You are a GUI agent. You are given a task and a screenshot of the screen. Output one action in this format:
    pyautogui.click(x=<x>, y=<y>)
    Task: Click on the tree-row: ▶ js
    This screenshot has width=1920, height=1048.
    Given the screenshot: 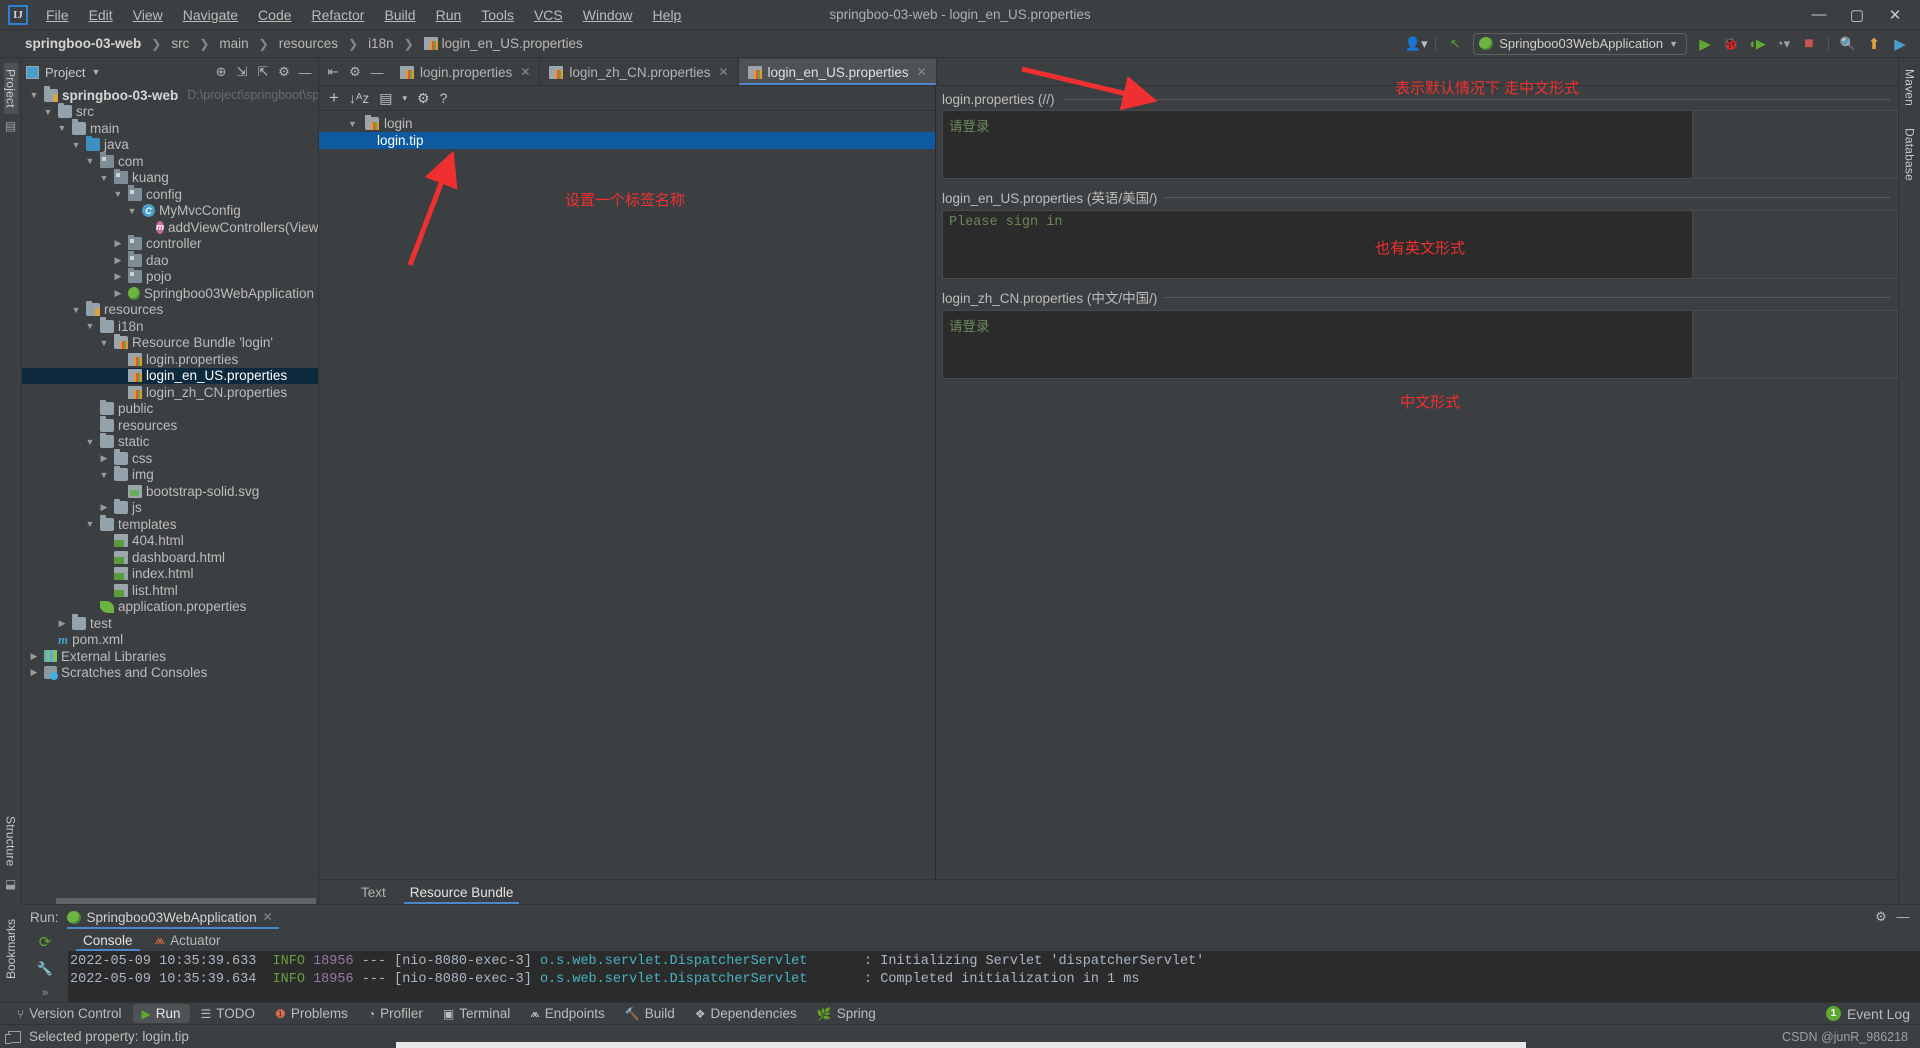 What is the action you would take?
    pyautogui.click(x=170, y=507)
    